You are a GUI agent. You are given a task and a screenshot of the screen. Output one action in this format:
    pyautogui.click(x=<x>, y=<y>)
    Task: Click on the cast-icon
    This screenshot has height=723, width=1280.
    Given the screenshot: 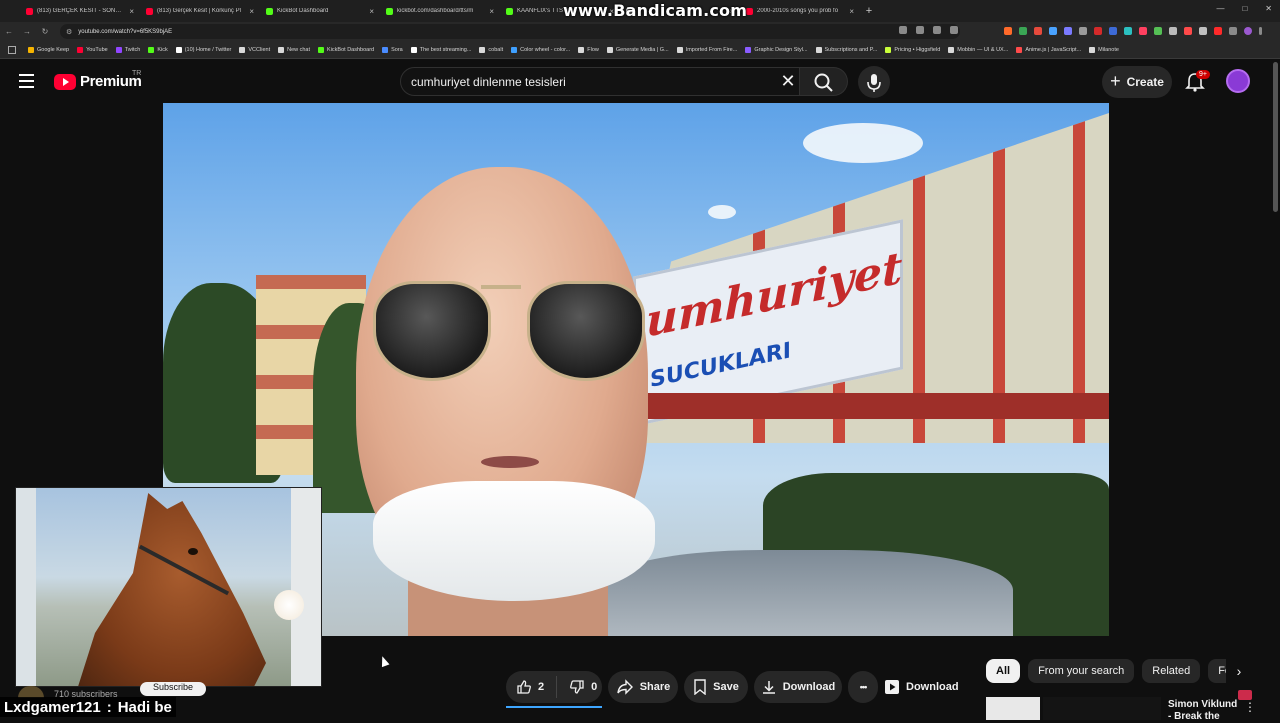 What is the action you would take?
    pyautogui.click(x=920, y=30)
    